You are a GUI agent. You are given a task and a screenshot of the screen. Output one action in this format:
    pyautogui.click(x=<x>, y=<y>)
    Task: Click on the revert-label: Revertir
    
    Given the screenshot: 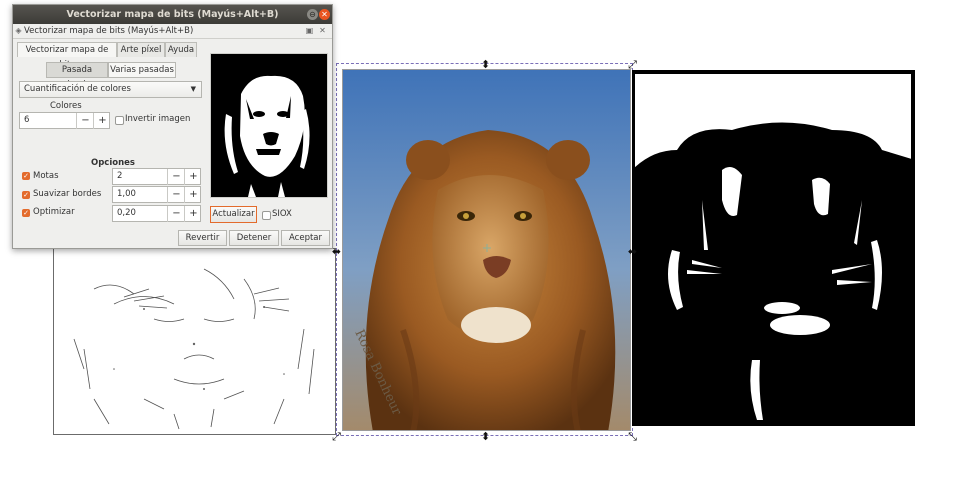 What is the action you would take?
    pyautogui.click(x=202, y=238)
    